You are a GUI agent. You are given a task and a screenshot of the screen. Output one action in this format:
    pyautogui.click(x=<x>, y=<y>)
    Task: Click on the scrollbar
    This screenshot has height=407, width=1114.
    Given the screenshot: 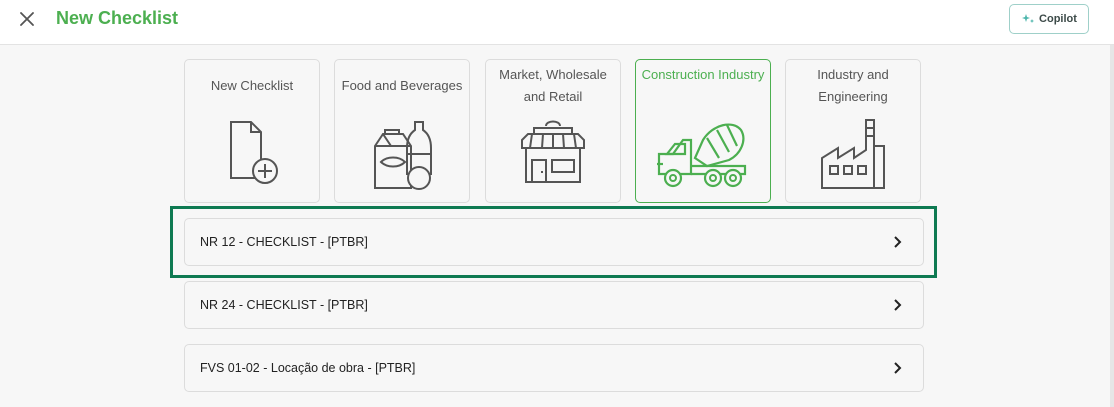 What is the action you would take?
    pyautogui.click(x=1112, y=226)
    